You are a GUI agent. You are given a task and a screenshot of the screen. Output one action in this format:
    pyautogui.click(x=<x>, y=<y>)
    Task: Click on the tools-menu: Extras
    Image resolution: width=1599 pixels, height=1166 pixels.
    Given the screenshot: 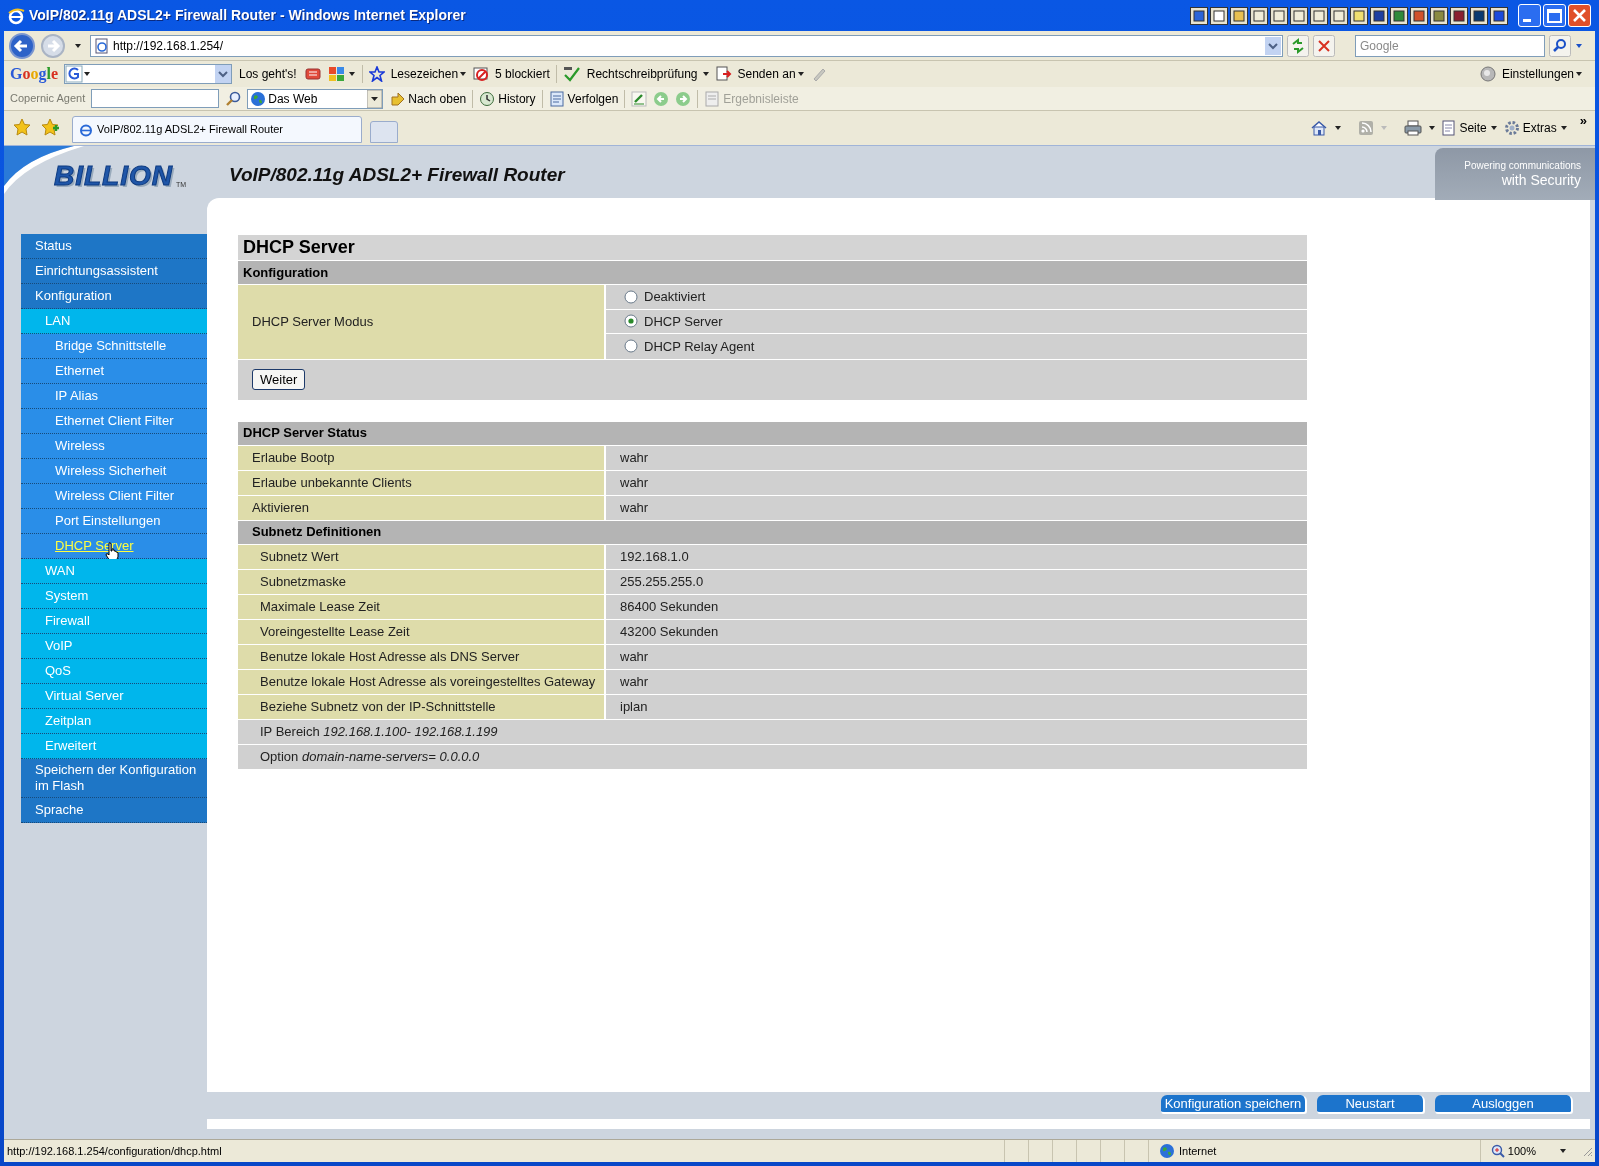 What is the action you would take?
    pyautogui.click(x=1535, y=128)
    